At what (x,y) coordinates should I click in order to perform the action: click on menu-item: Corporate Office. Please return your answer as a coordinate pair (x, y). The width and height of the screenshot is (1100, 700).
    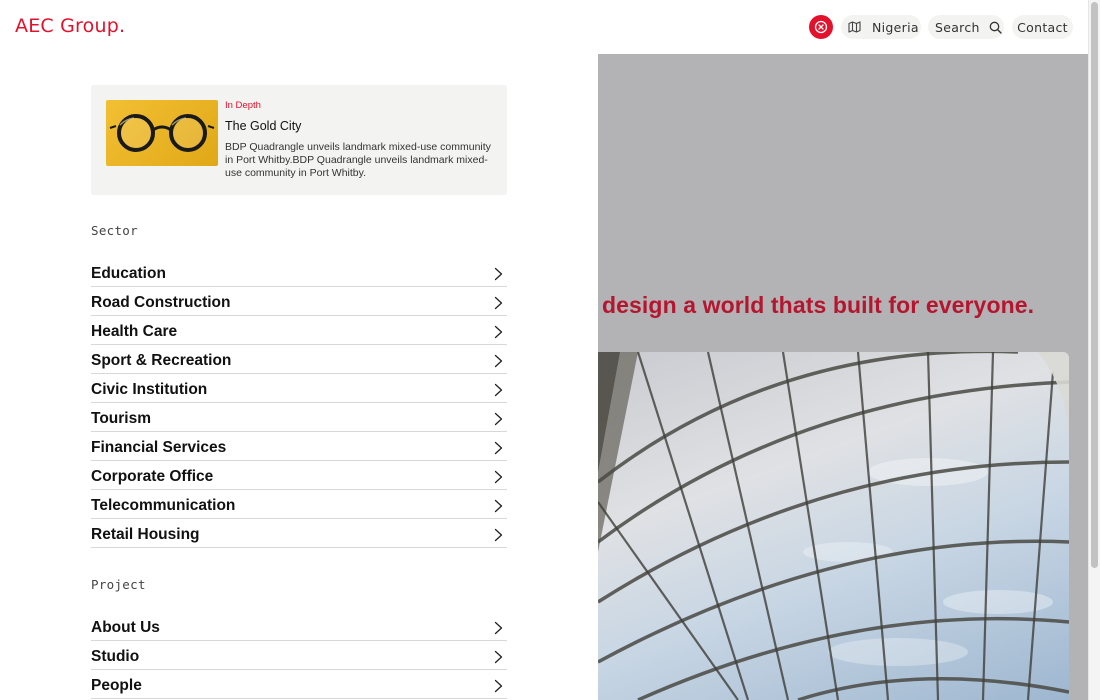
    Looking at the image, I should click on (299, 475).